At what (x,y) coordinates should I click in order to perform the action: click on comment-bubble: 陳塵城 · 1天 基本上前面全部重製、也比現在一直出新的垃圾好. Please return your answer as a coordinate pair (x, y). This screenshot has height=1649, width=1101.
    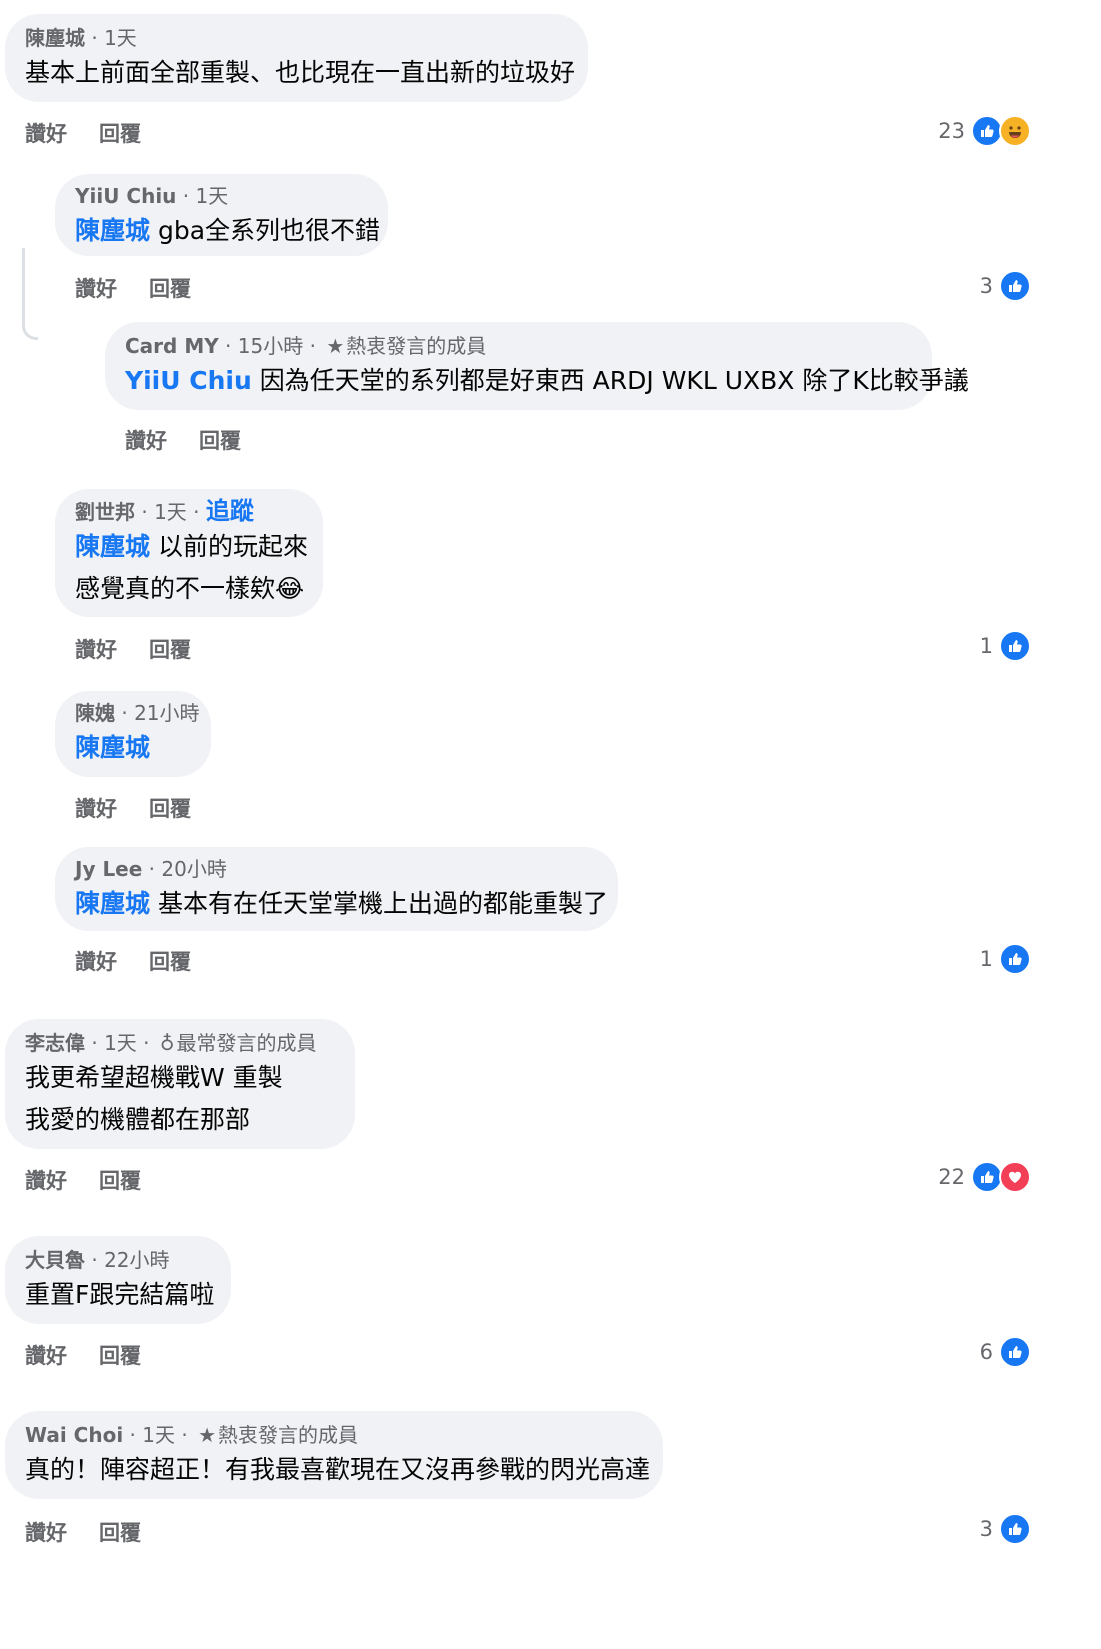
    Looking at the image, I should click on (296, 58).